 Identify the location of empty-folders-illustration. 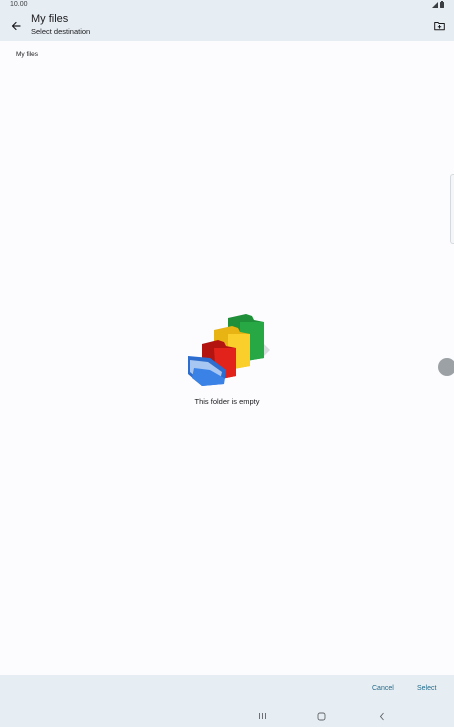
(229, 350).